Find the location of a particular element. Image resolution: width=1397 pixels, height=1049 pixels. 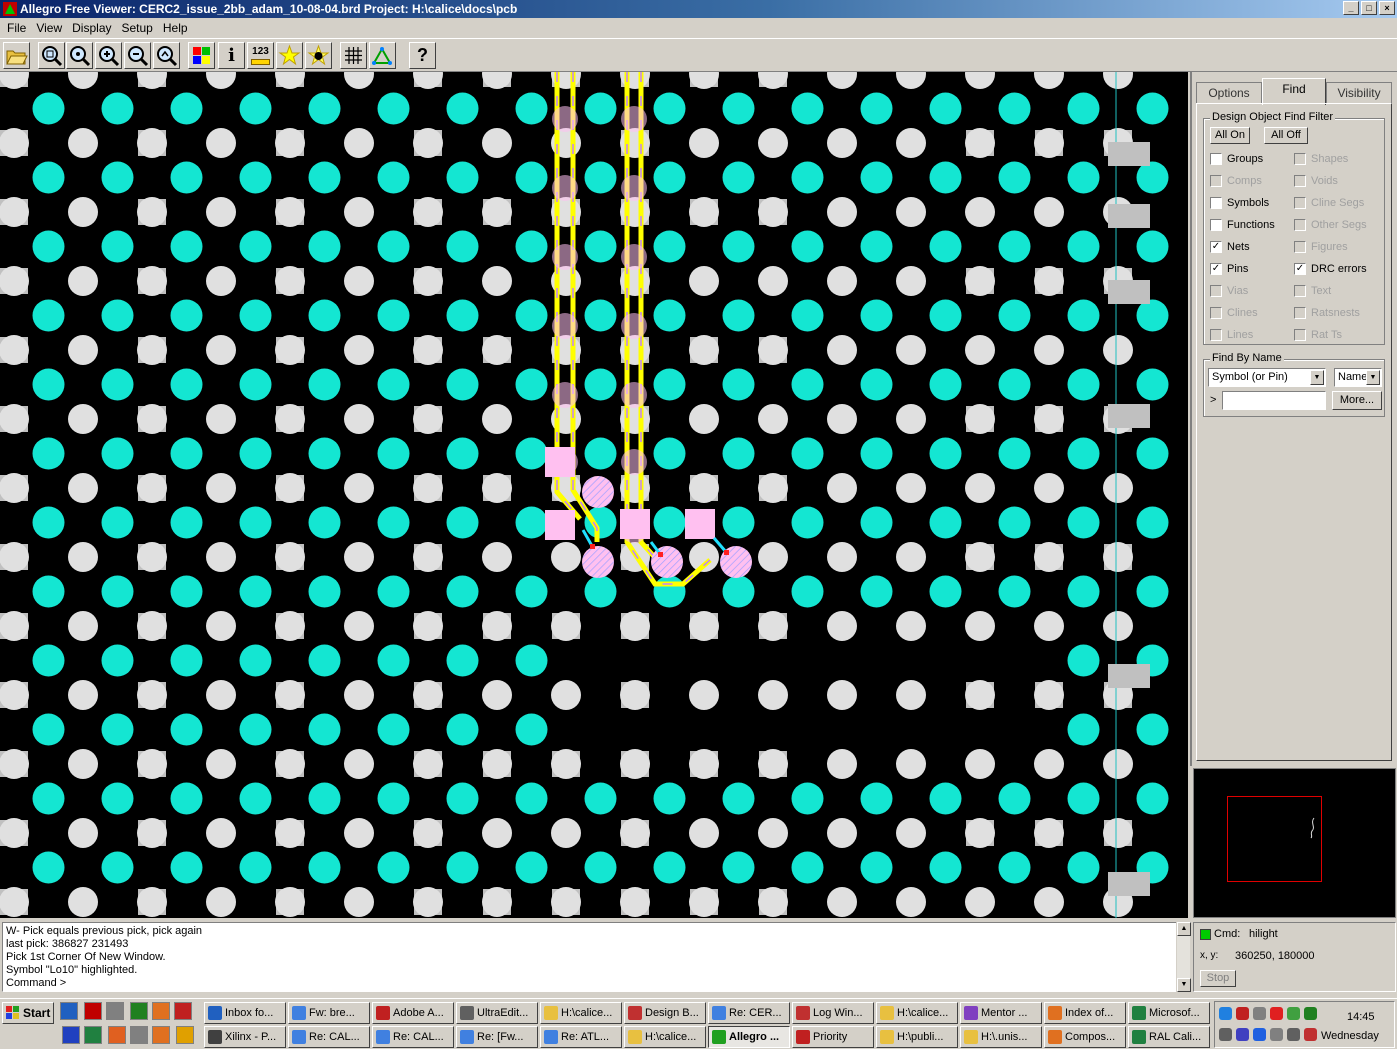

ql-excel-icon is located at coordinates (93, 1035).